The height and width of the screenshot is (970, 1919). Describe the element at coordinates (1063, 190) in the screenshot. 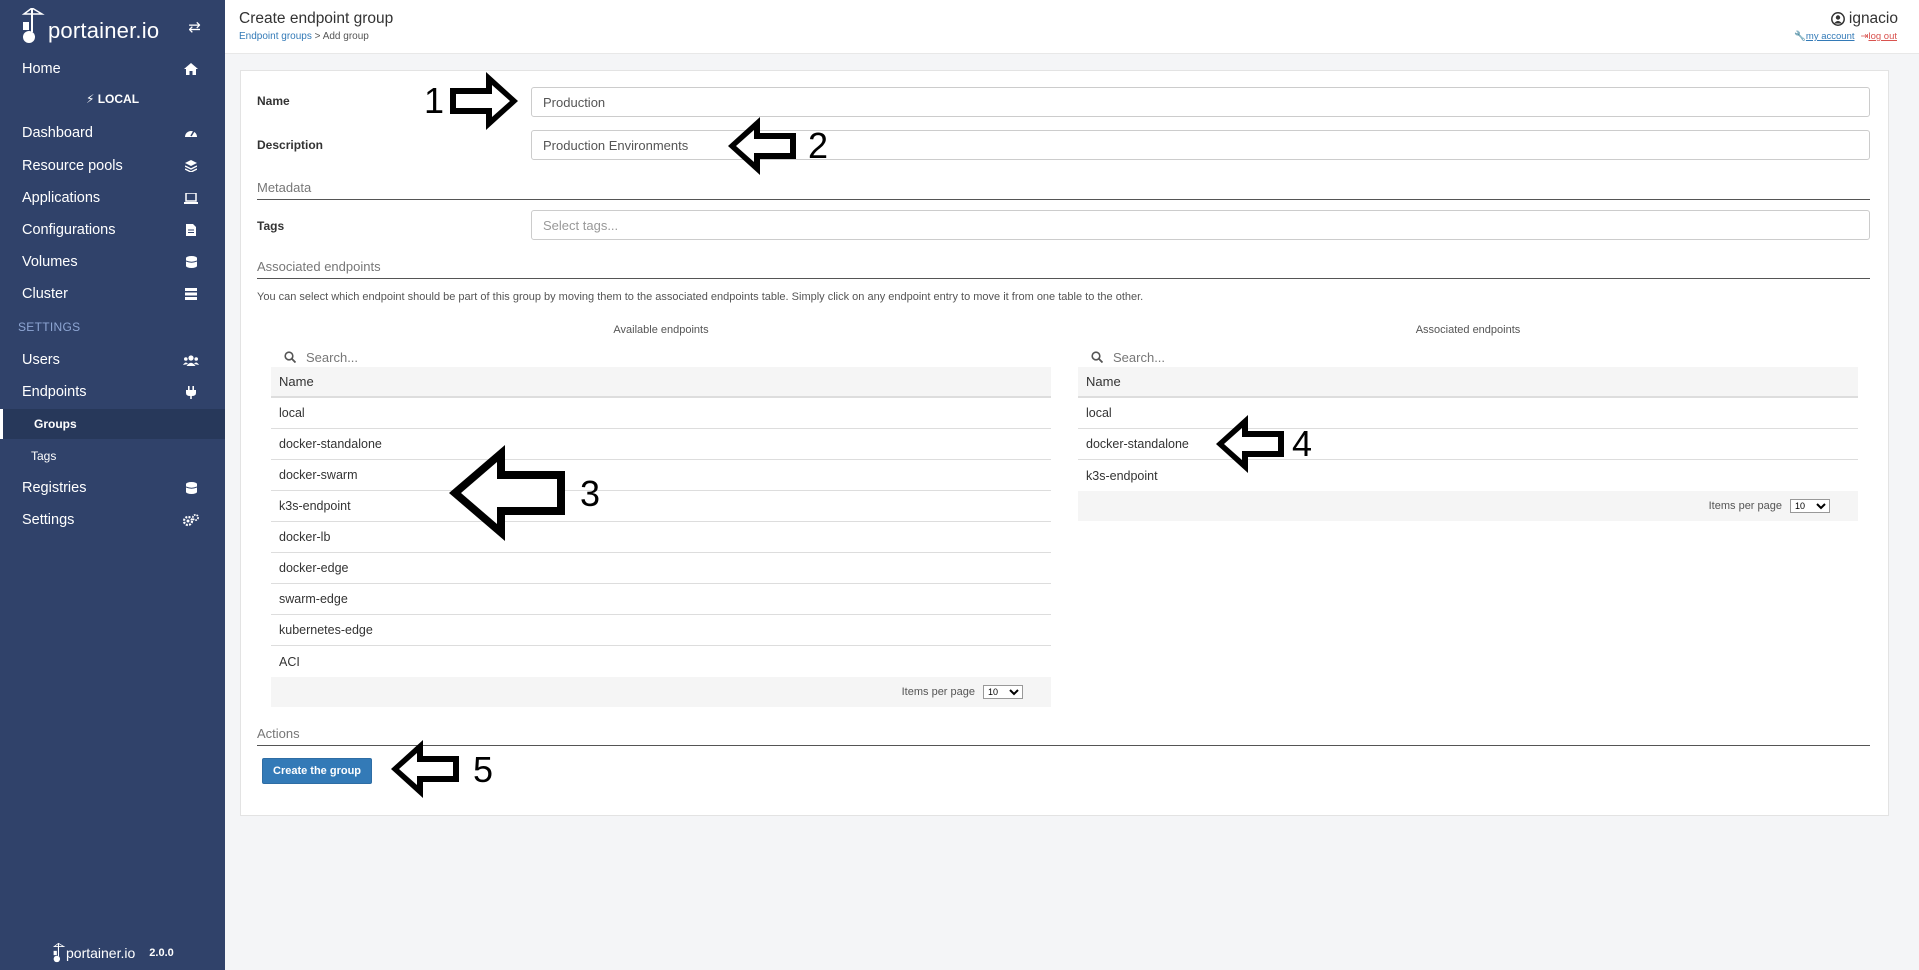

I see `metadata-section-title: Metadata` at that location.